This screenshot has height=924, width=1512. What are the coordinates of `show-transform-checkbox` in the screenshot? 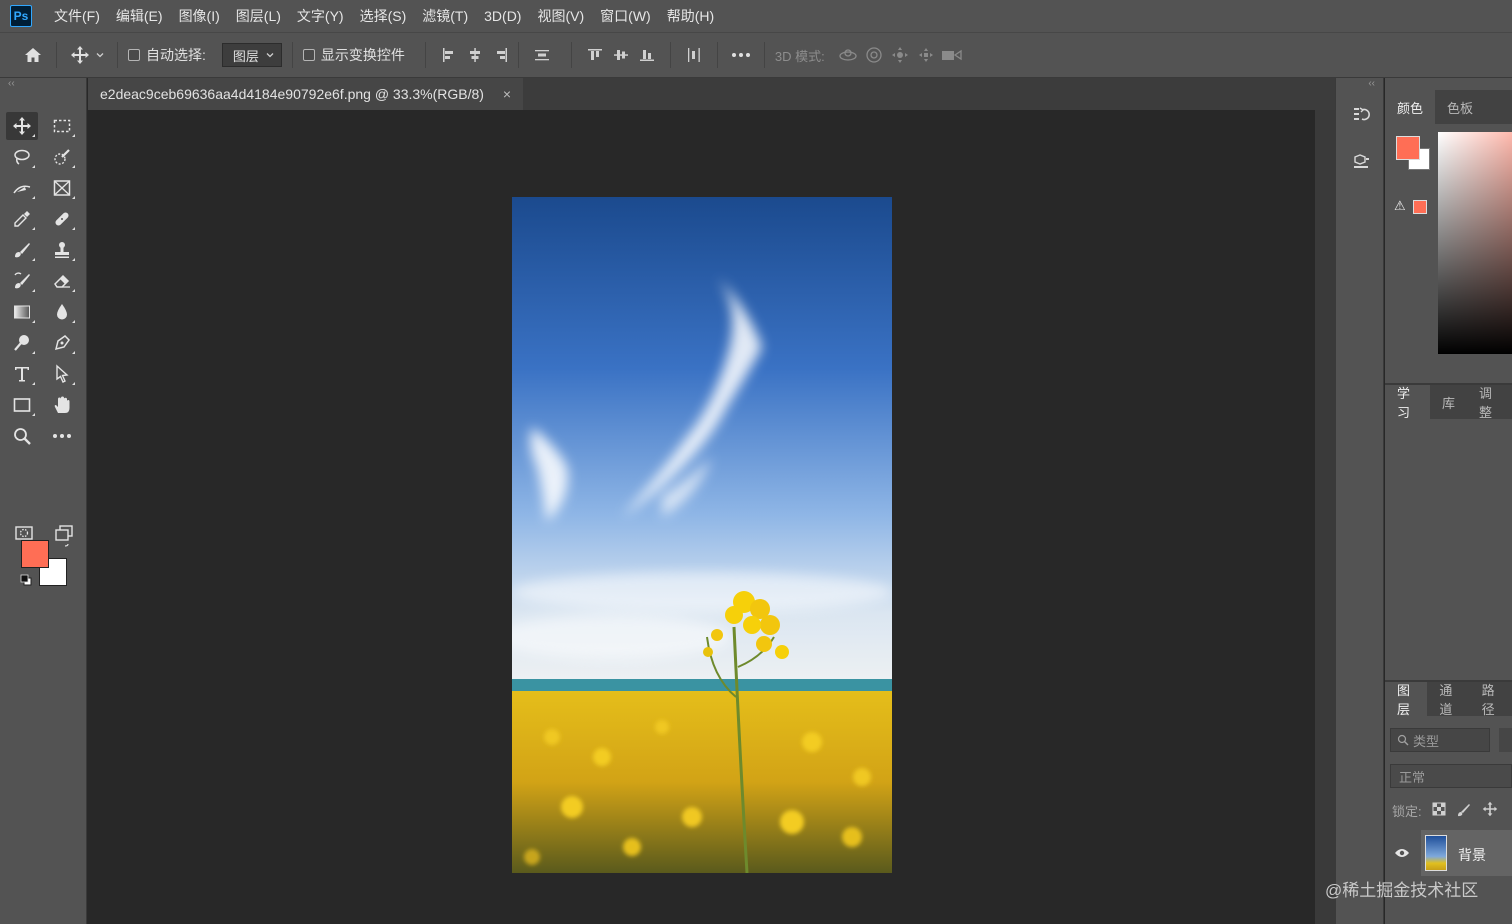 It's located at (308, 55).